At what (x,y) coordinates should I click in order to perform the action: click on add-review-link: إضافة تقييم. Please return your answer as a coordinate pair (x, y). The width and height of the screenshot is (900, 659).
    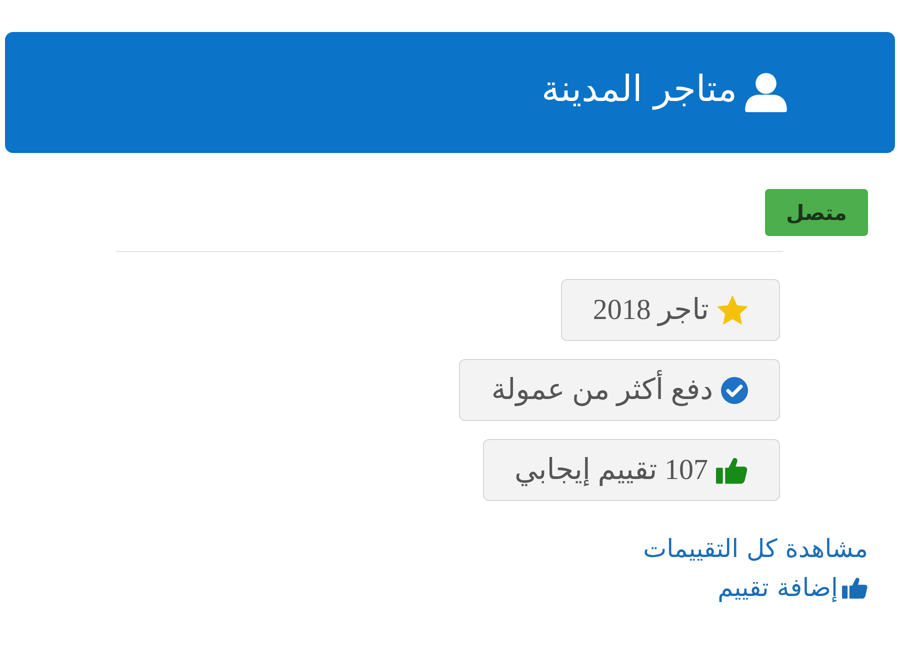
    Looking at the image, I should click on (793, 588).